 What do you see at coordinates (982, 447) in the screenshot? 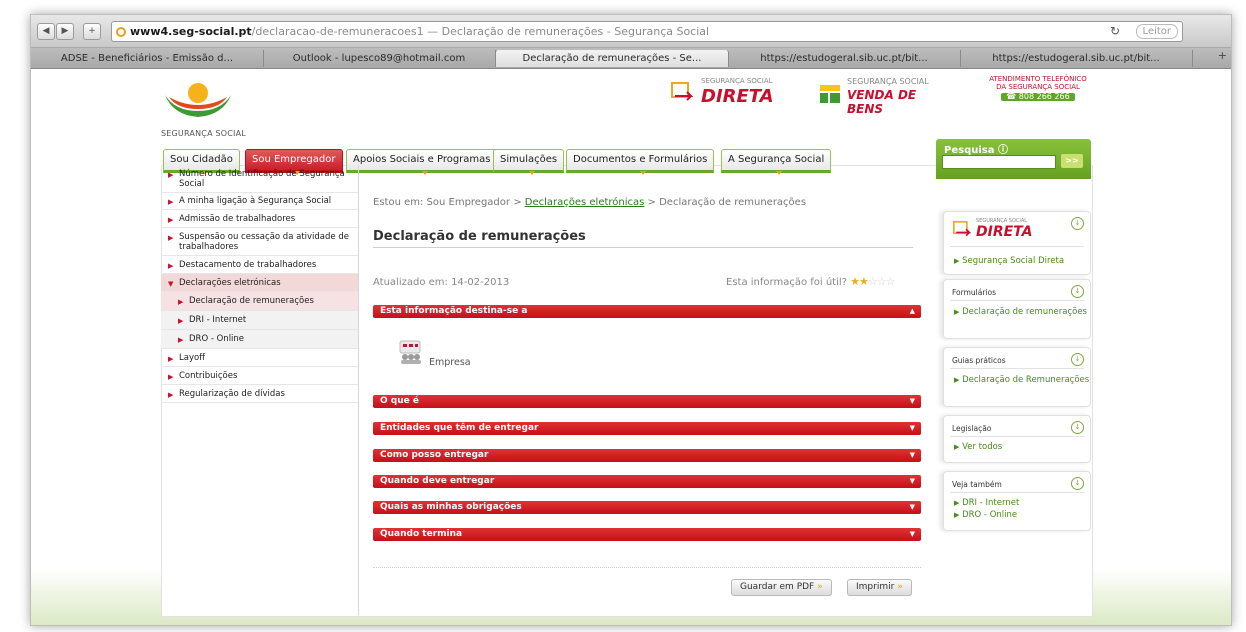
I see `link-label: Ver todos` at bounding box center [982, 447].